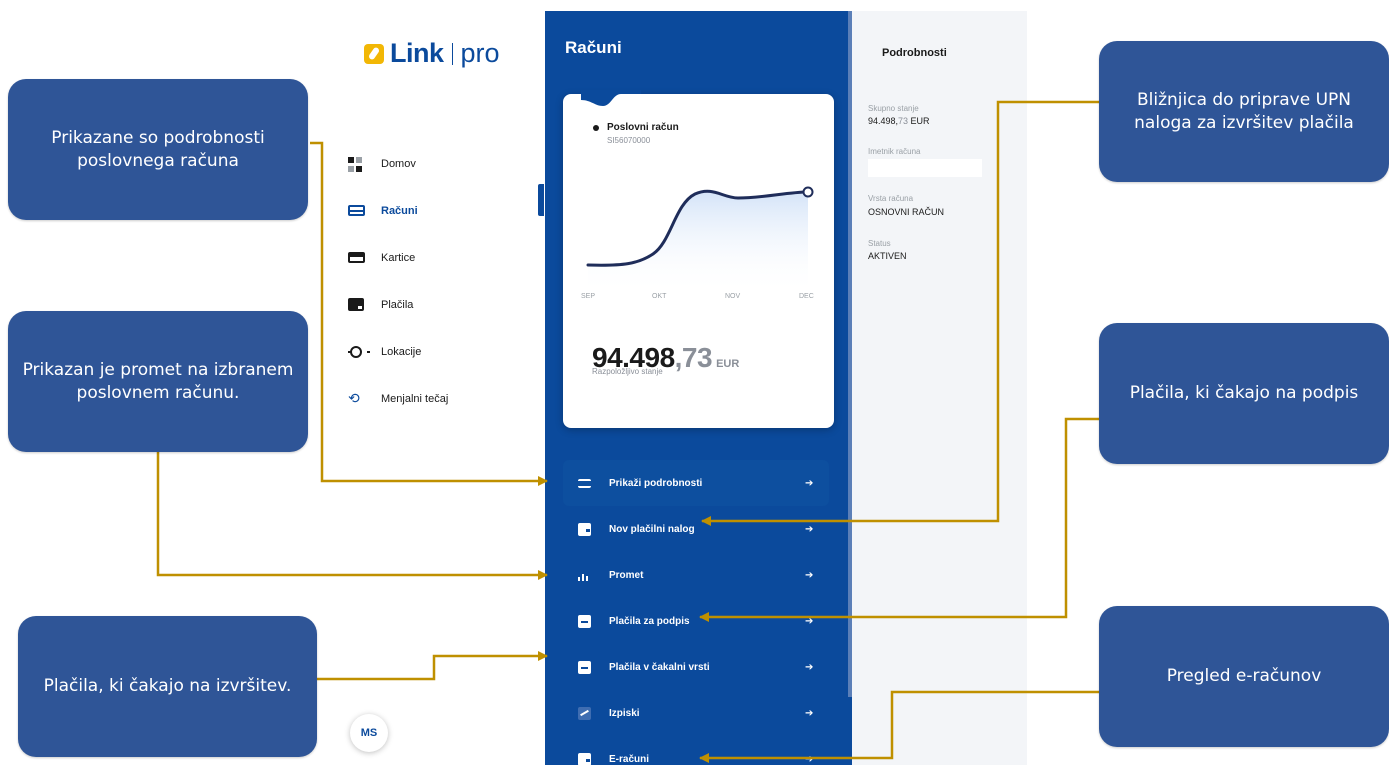 The height and width of the screenshot is (765, 1389). What do you see at coordinates (696, 621) in the screenshot?
I see `menu-item-placila-za-podpis: Plačila za podpis ➔` at bounding box center [696, 621].